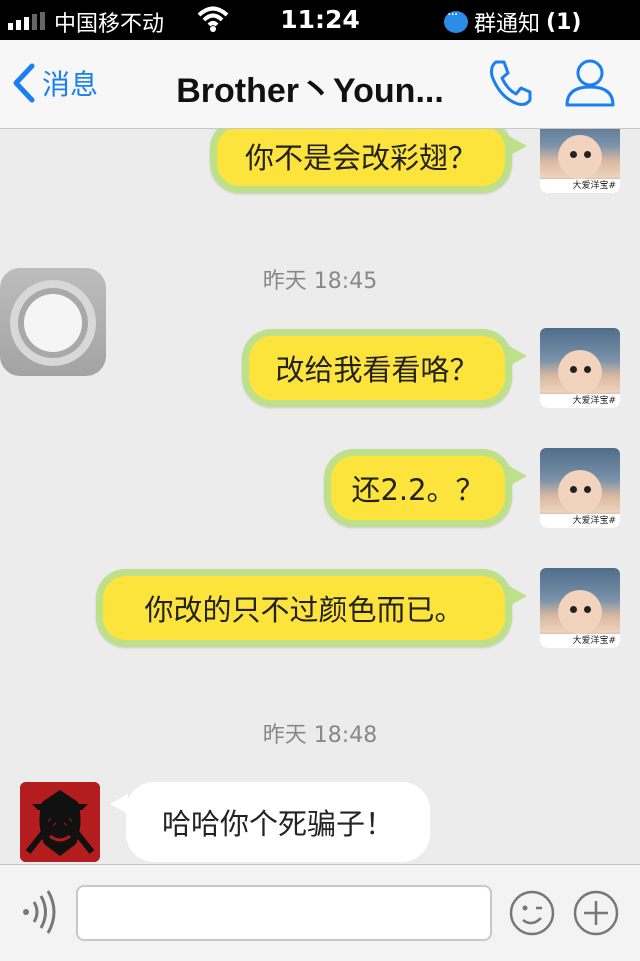 This screenshot has height=961, width=640. I want to click on message-text: 还2.2。？, so click(418, 490).